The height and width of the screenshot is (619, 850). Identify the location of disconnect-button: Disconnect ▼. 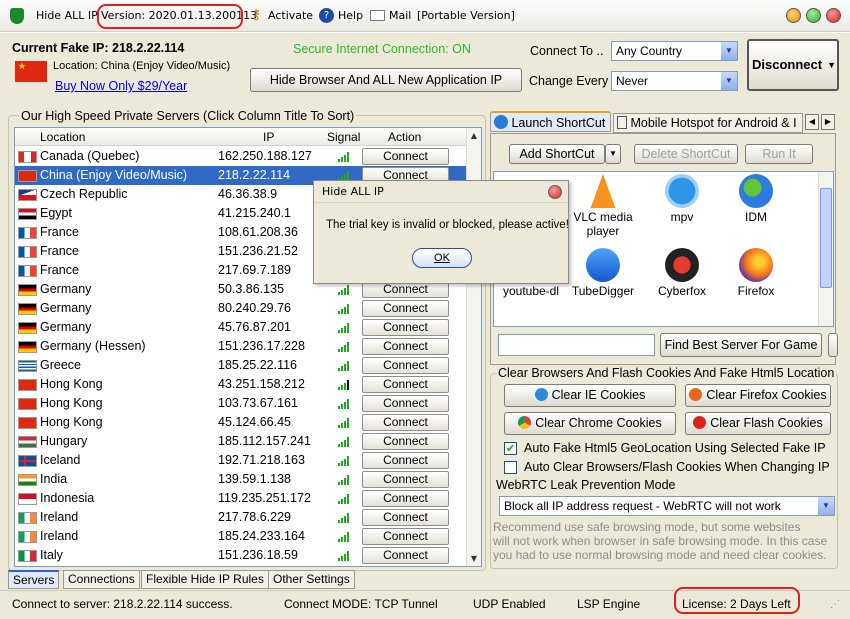
(793, 65).